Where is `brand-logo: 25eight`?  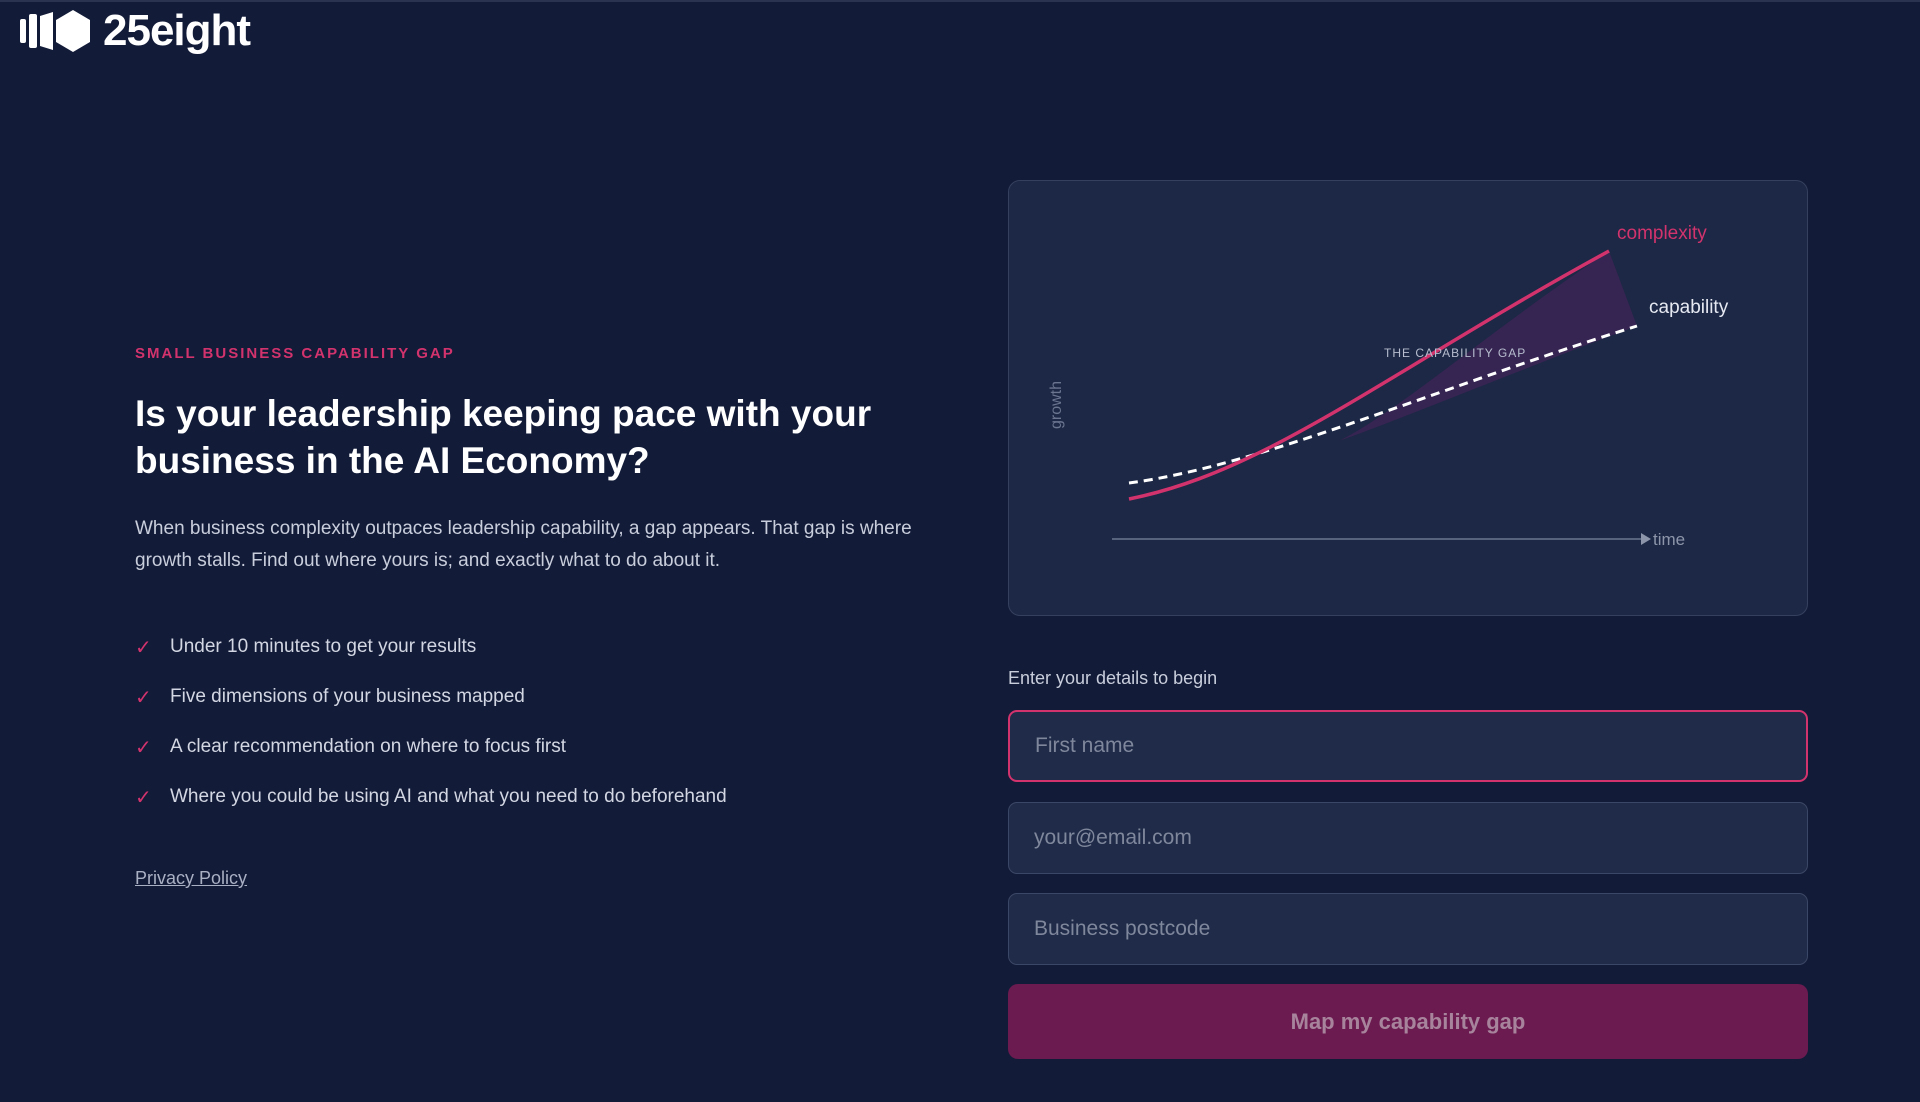 brand-logo: 25eight is located at coordinates (135, 31).